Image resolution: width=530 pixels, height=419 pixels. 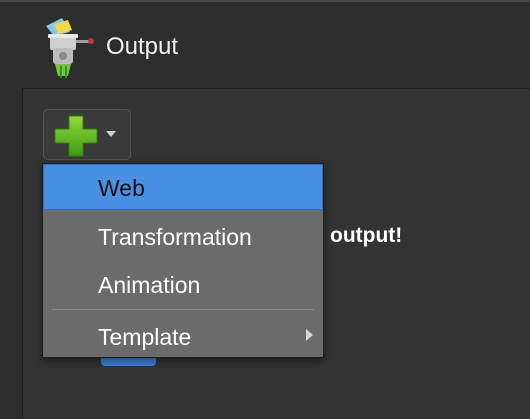 What do you see at coordinates (142, 46) in the screenshot?
I see `page-title: Output` at bounding box center [142, 46].